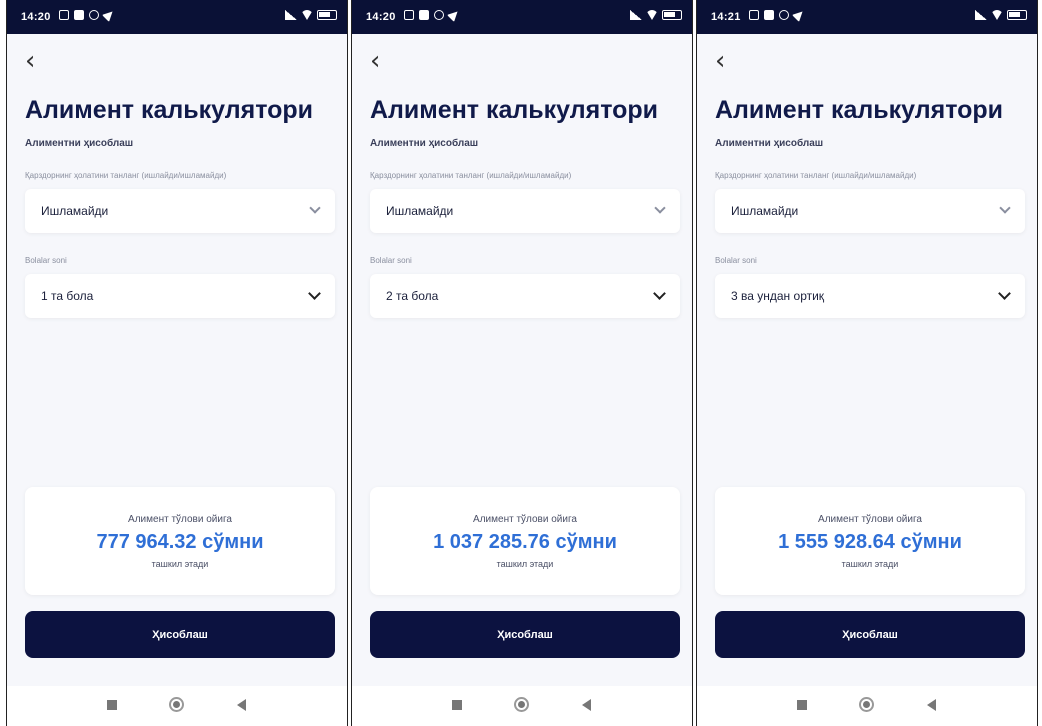  I want to click on children-count-select: 3 ва ундан ортиқ, so click(870, 296).